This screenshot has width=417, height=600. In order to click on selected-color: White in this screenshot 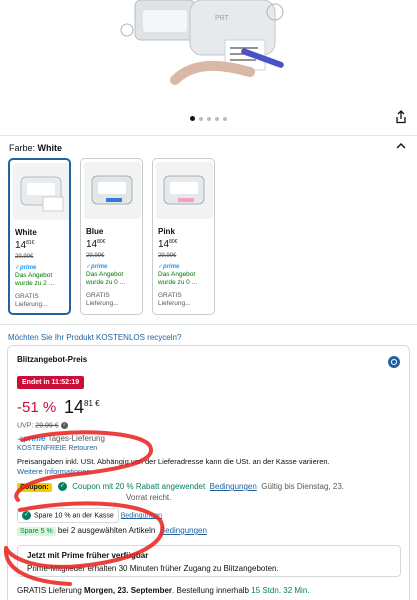, I will do `click(50, 148)`.